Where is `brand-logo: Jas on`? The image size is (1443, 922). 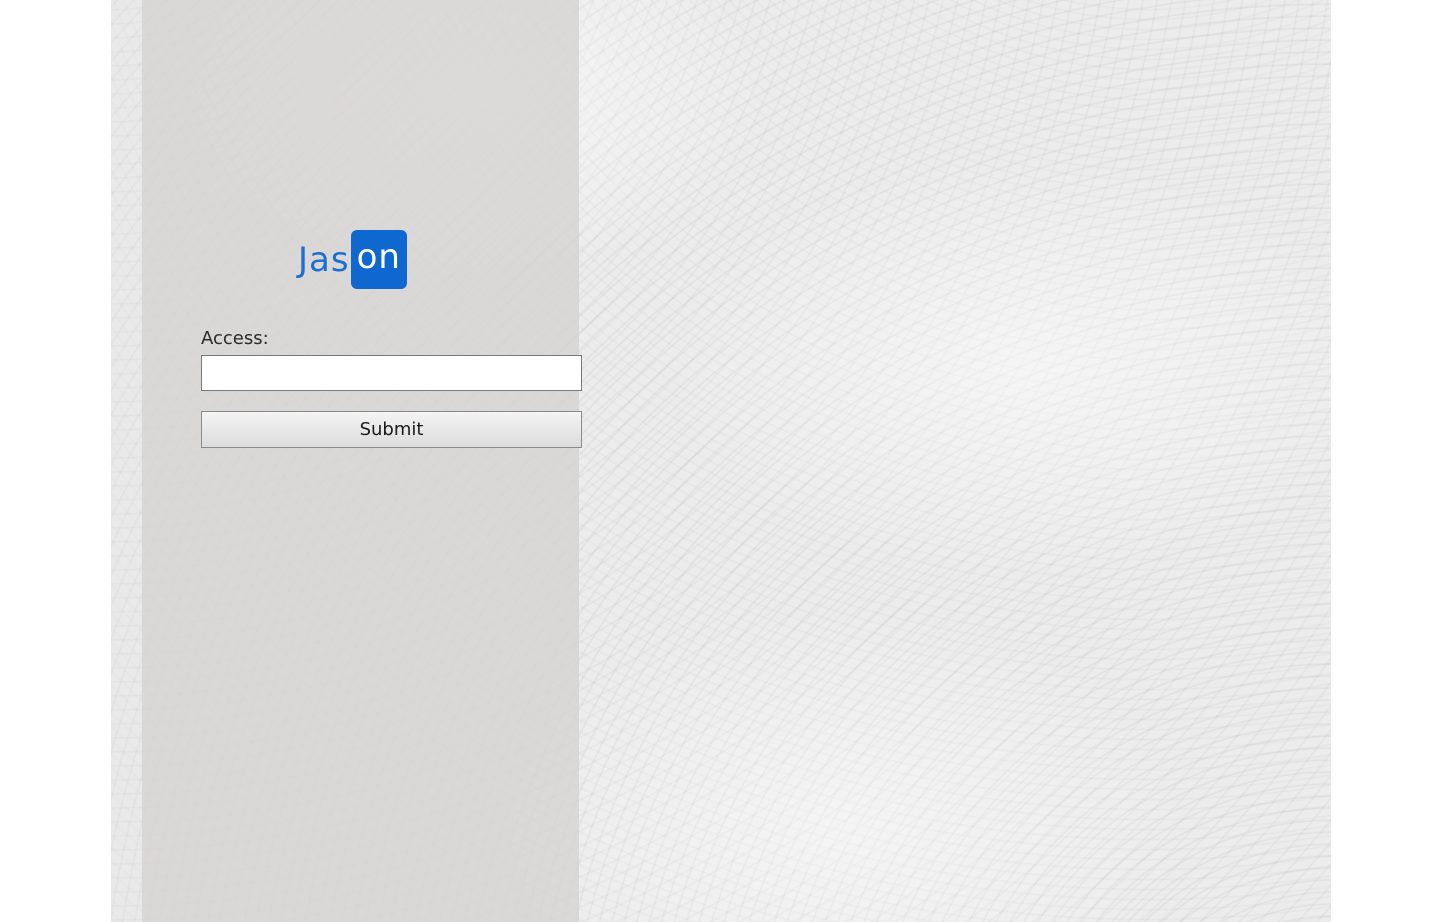
brand-logo: Jas on is located at coordinates (352, 259).